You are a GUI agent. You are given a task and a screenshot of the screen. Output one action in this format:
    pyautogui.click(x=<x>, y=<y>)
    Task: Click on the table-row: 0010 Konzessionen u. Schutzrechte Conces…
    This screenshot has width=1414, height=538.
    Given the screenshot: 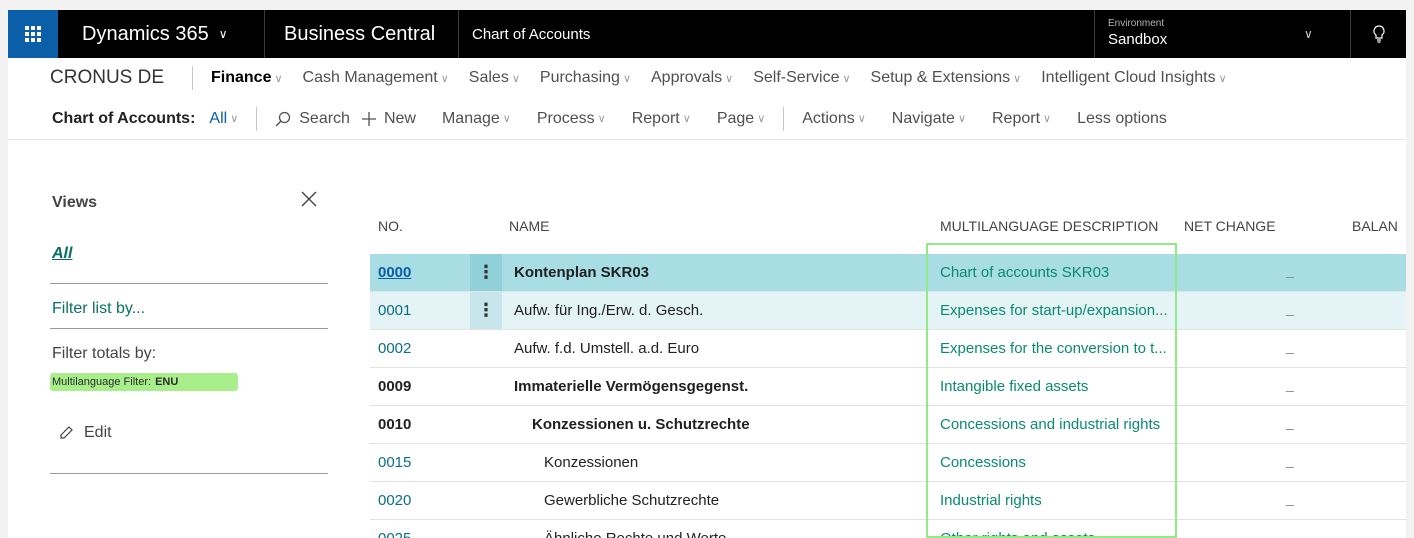 What is the action you would take?
    pyautogui.click(x=888, y=425)
    